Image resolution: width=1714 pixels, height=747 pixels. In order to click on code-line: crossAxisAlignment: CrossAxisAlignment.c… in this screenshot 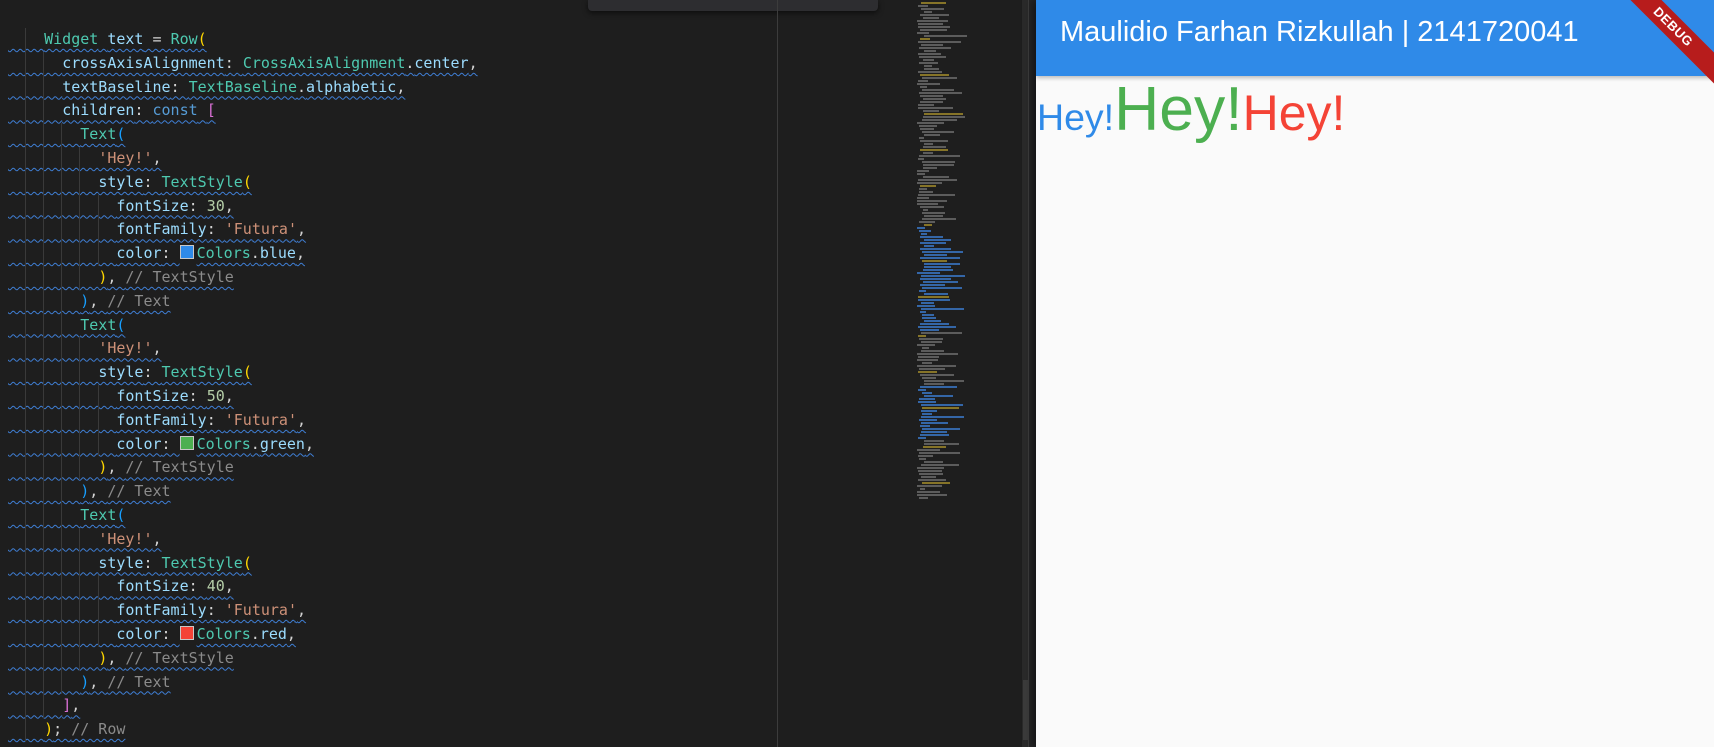, I will do `click(239, 63)`.